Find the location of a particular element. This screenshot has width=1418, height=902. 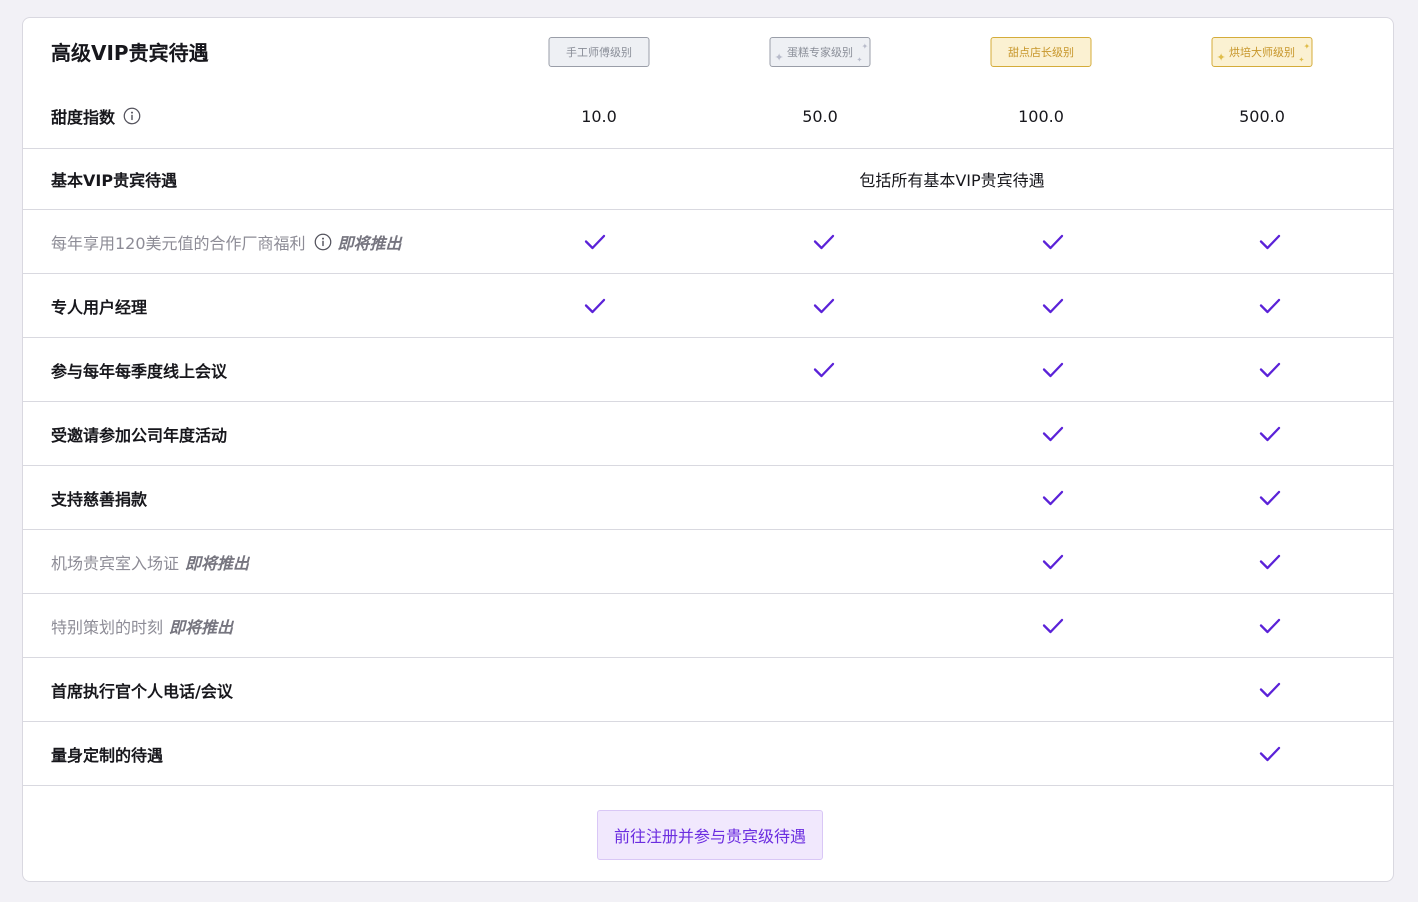

benefit-label: 特别策划的时刻 即将推出 is located at coordinates (142, 625).